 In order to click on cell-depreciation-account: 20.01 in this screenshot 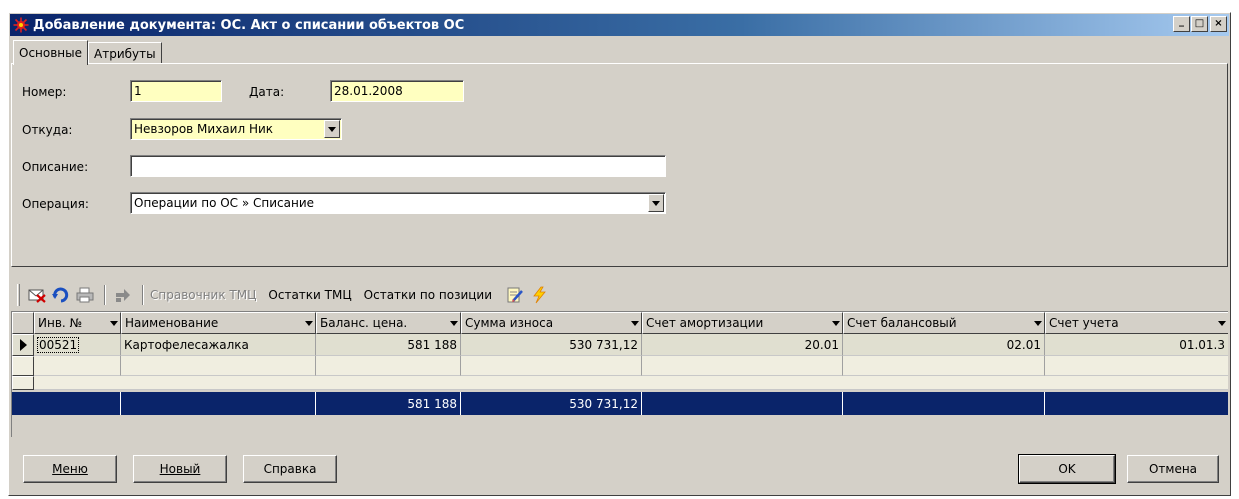, I will do `click(742, 345)`.